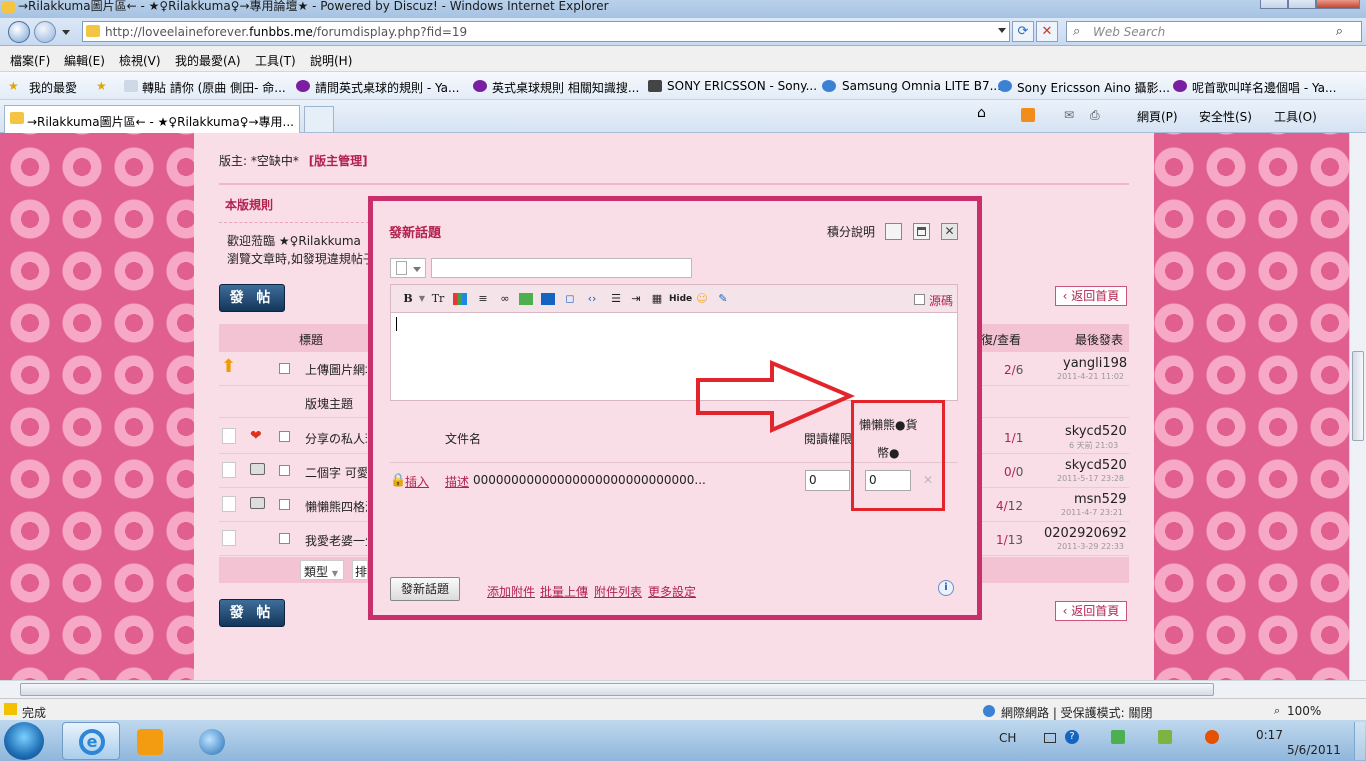 The width and height of the screenshot is (1366, 761). What do you see at coordinates (1302, 4) in the screenshot?
I see `maximize-button` at bounding box center [1302, 4].